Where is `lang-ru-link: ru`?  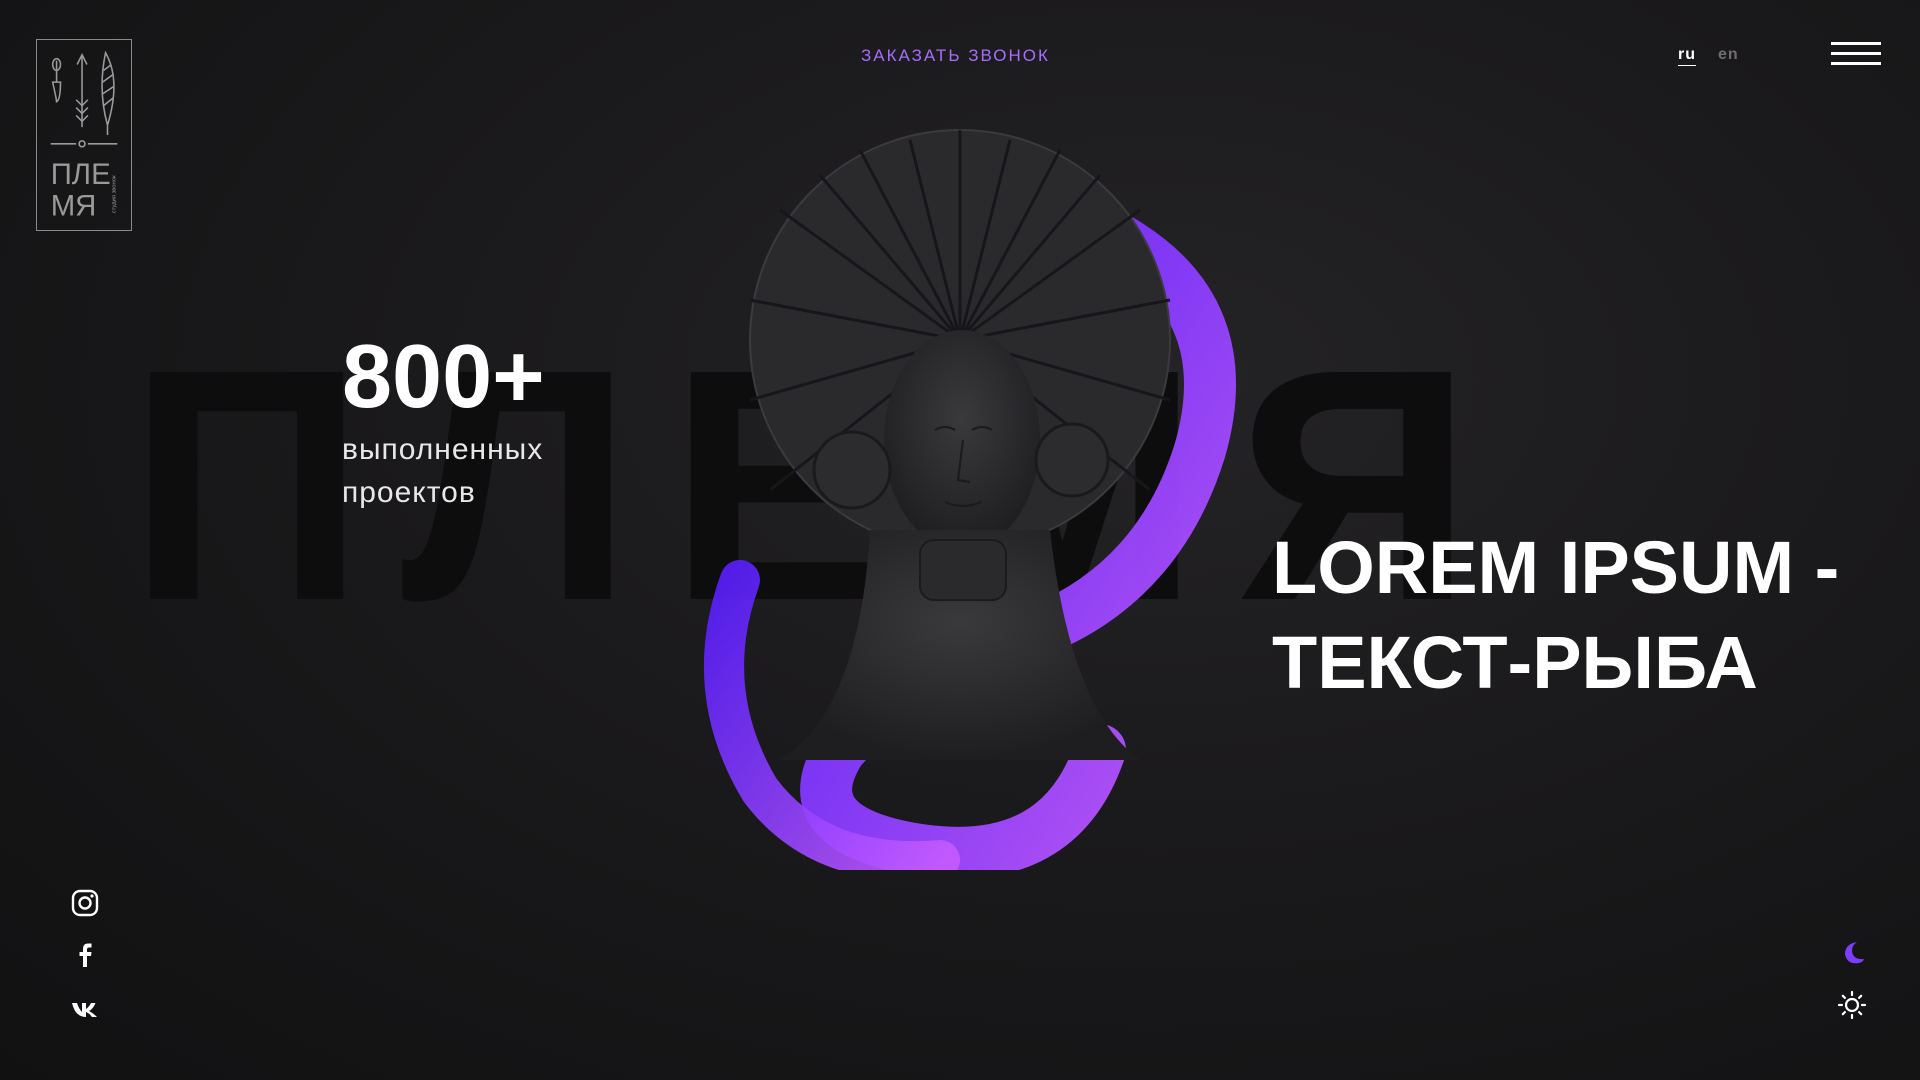
lang-ru-link: ru is located at coordinates (1687, 56).